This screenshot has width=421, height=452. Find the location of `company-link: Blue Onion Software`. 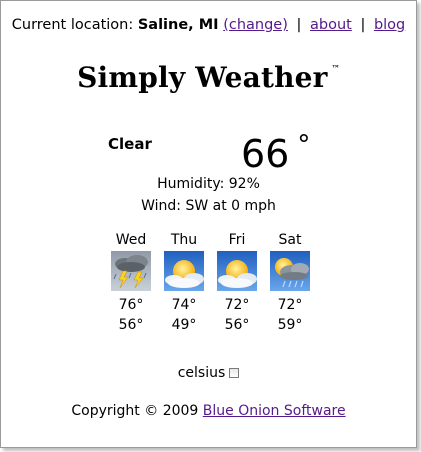

company-link: Blue Onion Software is located at coordinates (274, 411).